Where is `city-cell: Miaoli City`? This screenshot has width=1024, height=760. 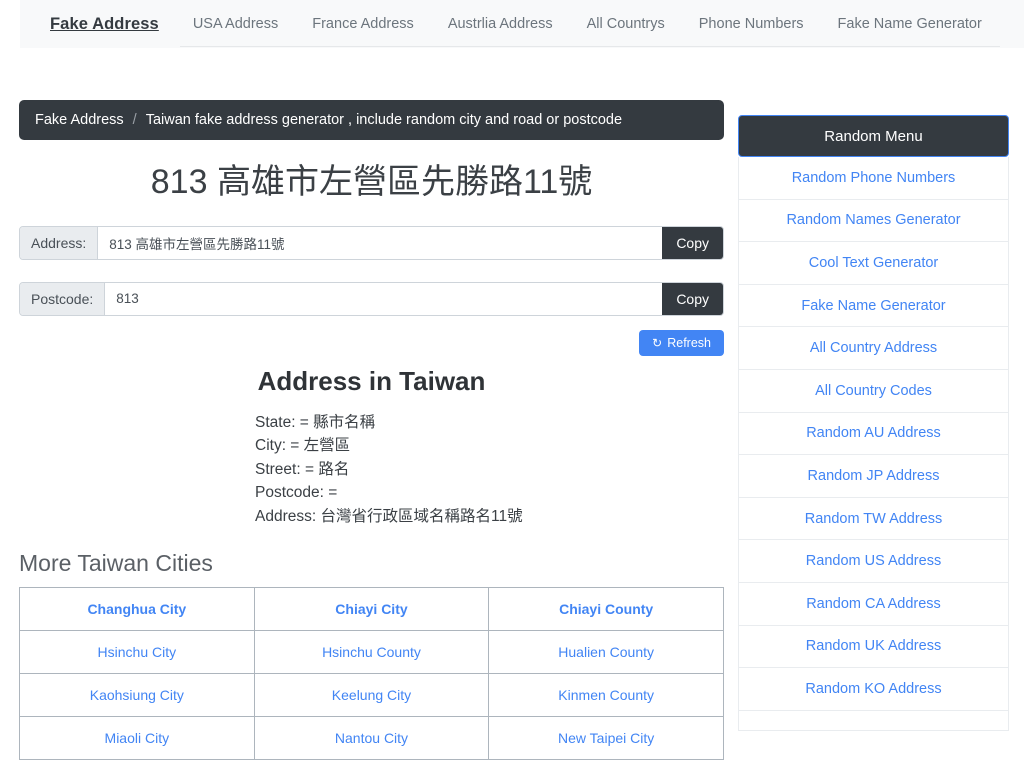 city-cell: Miaoli City is located at coordinates (137, 738).